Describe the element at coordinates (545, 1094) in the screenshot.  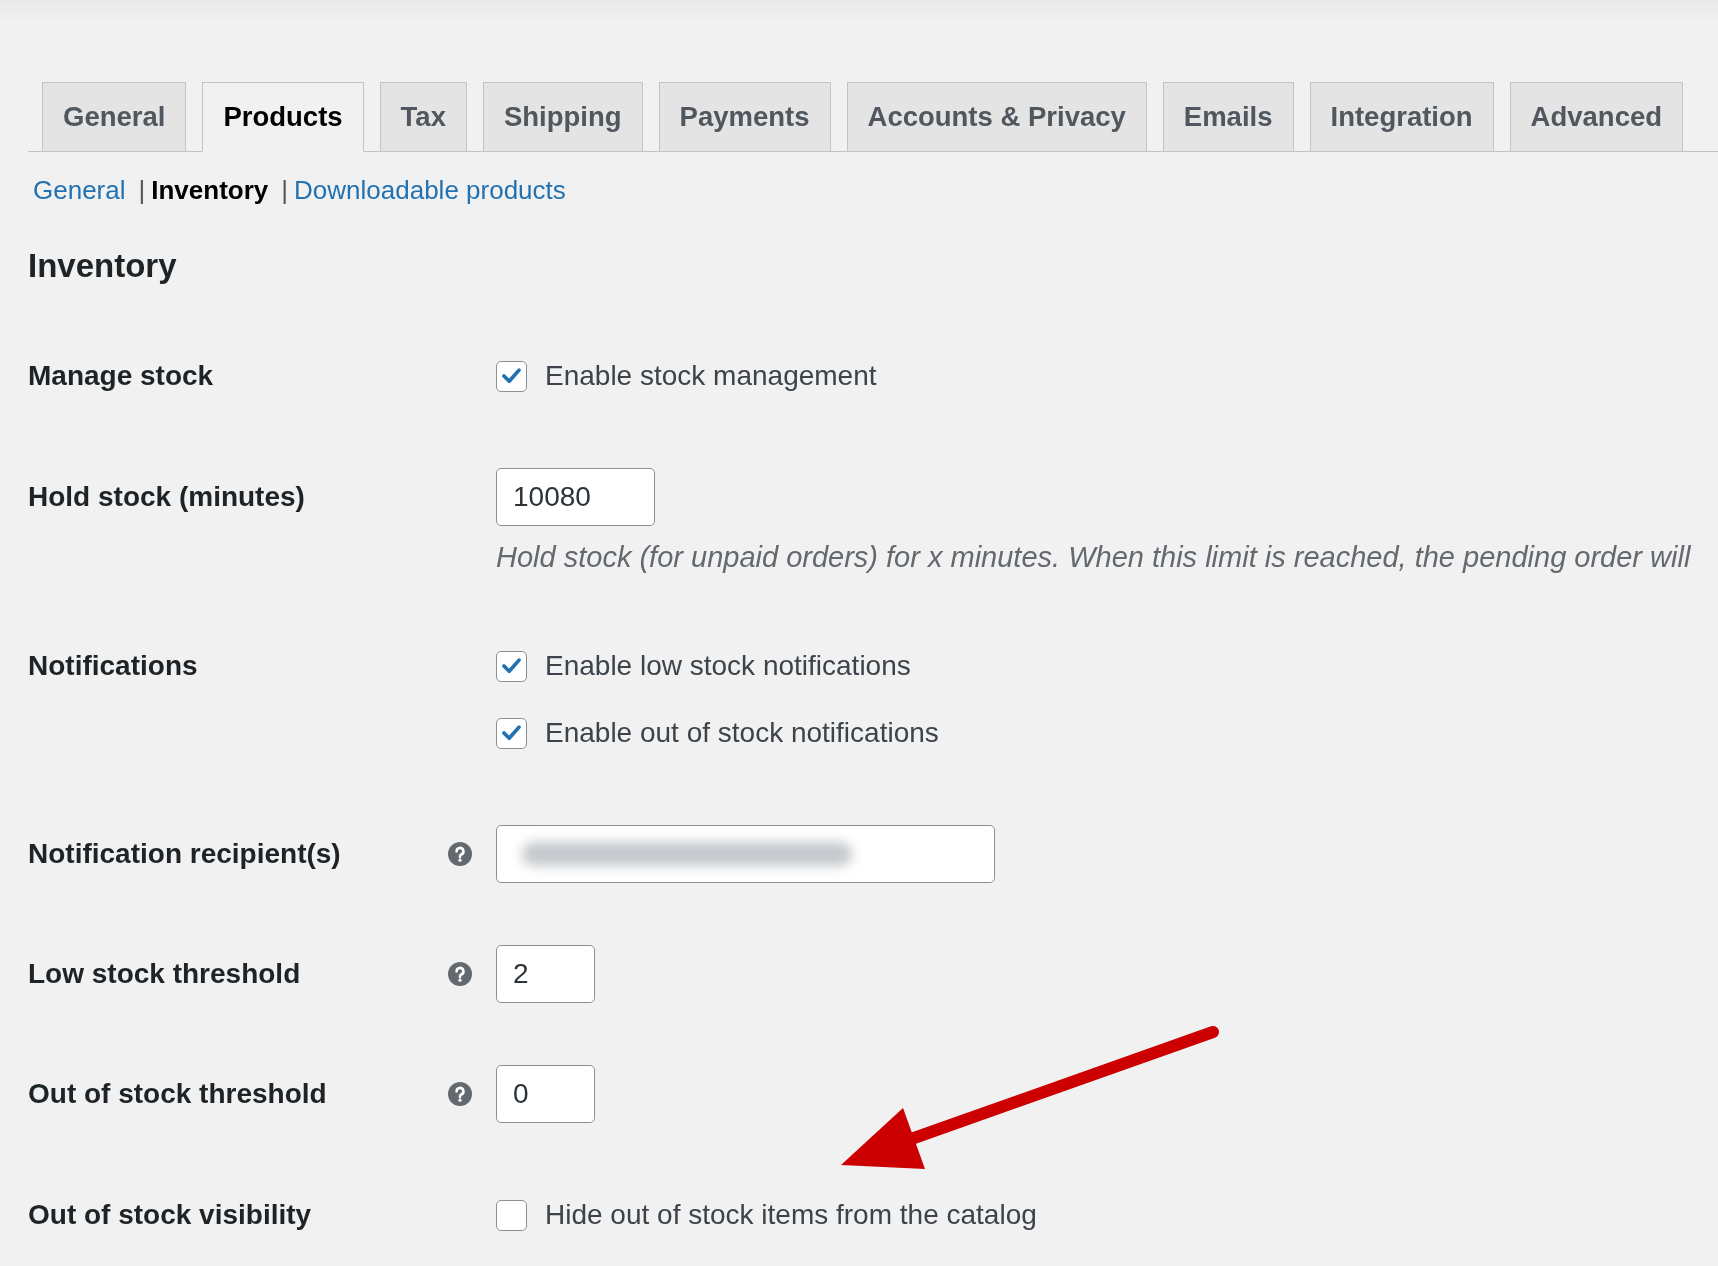
I see `number-field: 0` at that location.